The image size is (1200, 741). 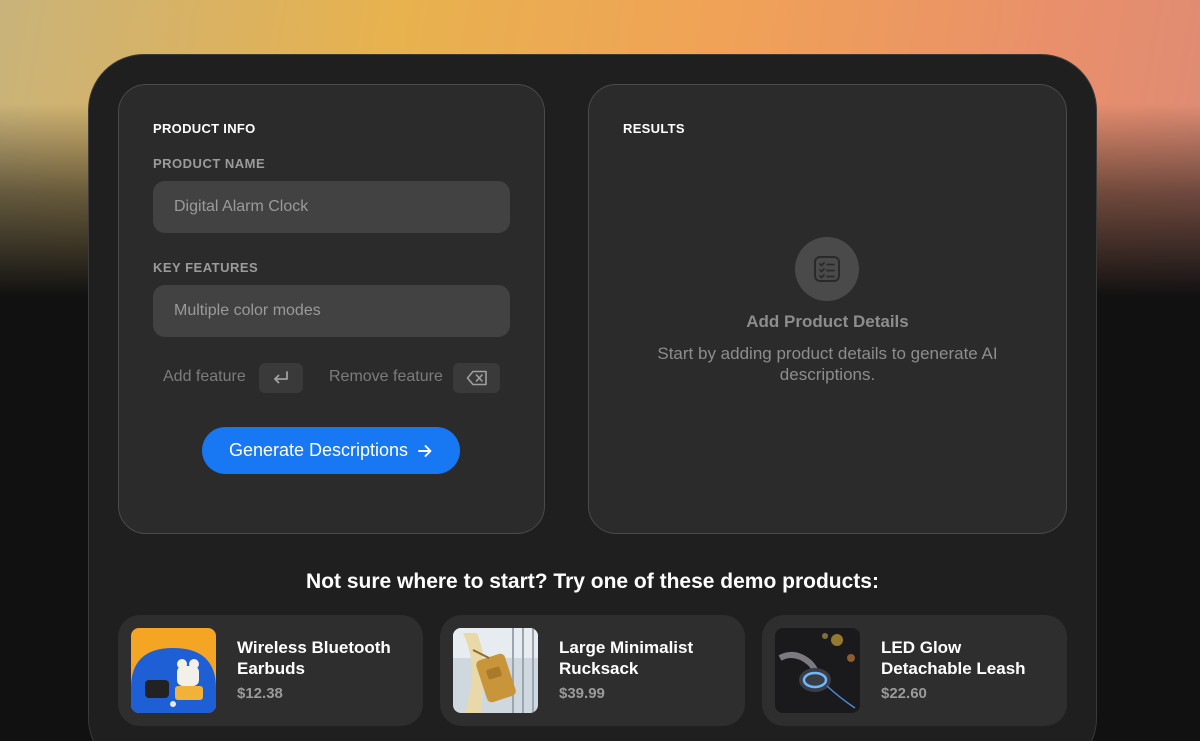 I want to click on remove-feature-label: Remove feature, so click(x=386, y=376).